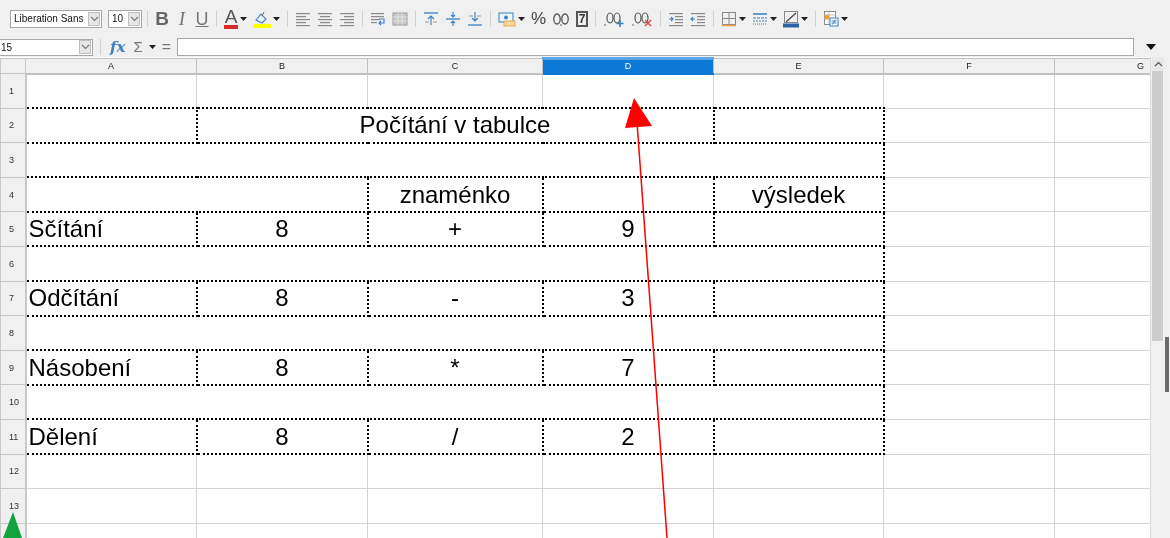 The height and width of the screenshot is (538, 1170). What do you see at coordinates (400, 18) in the screenshot?
I see `merge-cells-icon` at bounding box center [400, 18].